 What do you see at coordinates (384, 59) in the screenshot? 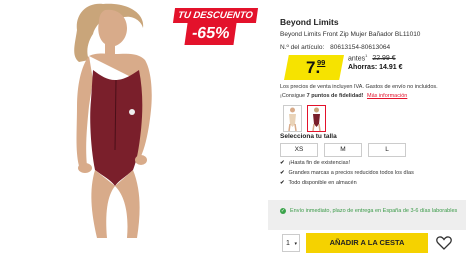
I see `was-price: 22.99 €` at bounding box center [384, 59].